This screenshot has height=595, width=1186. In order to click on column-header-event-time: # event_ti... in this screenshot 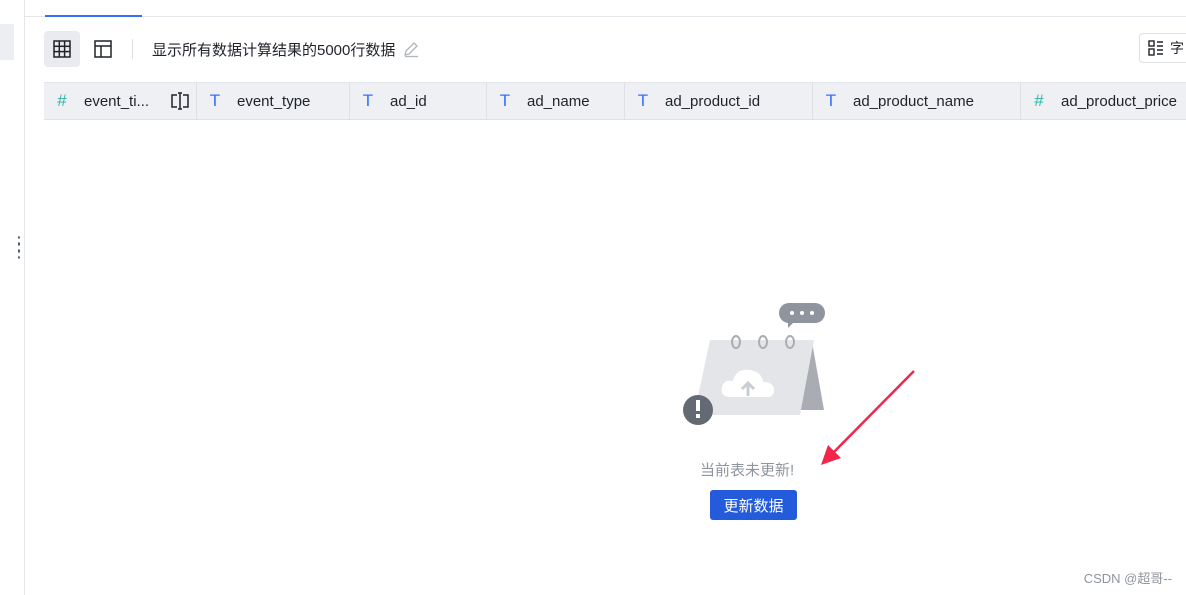, I will do `click(120, 101)`.